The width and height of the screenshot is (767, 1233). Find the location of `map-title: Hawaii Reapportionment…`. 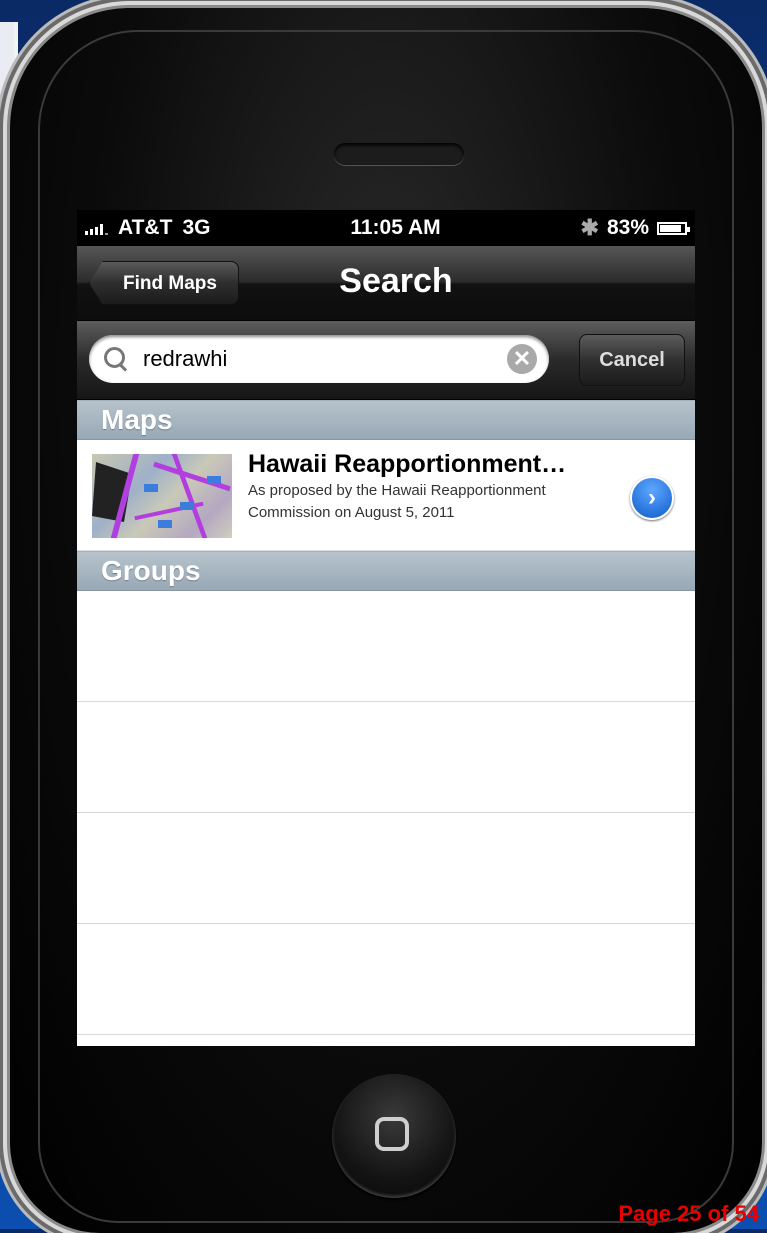

map-title: Hawaii Reapportionment… is located at coordinates (407, 464).